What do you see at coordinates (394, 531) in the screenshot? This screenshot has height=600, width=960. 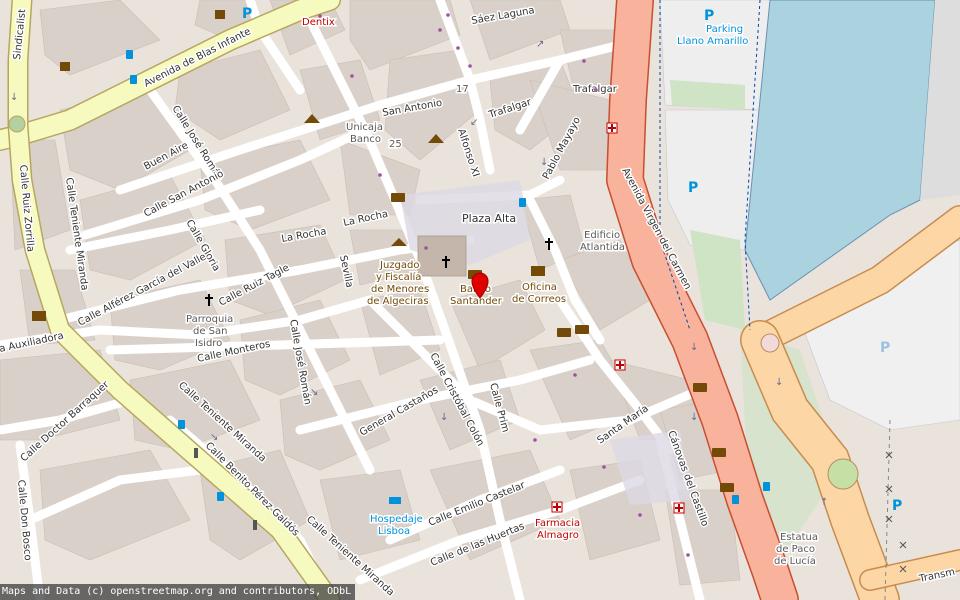 I see `hospedaje-label-2: Lisboa` at bounding box center [394, 531].